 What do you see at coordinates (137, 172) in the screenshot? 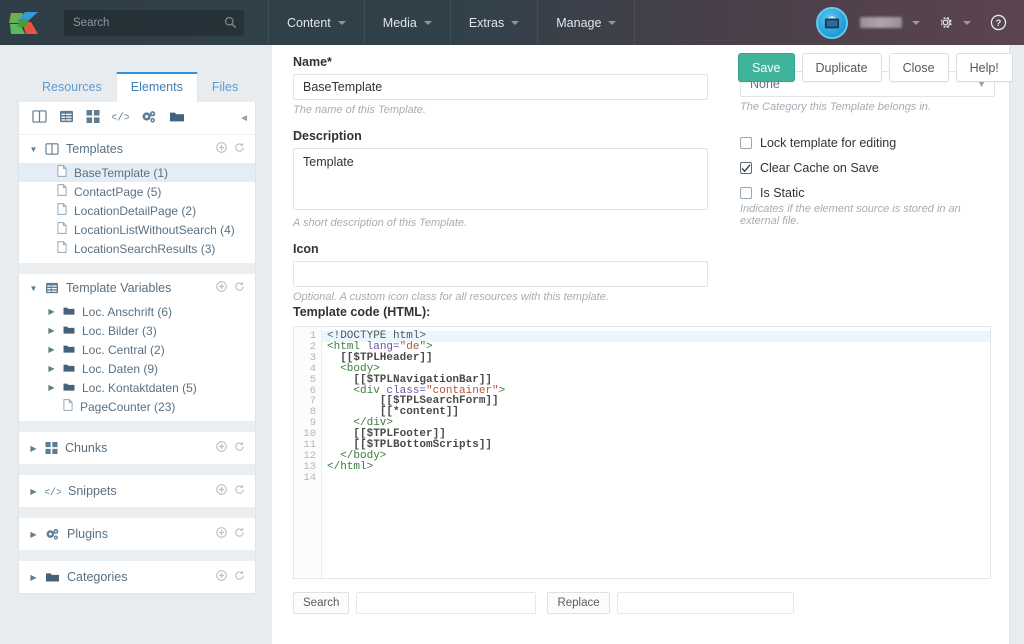
I see `tree-item-basetemplate: BaseTemplate (1)` at bounding box center [137, 172].